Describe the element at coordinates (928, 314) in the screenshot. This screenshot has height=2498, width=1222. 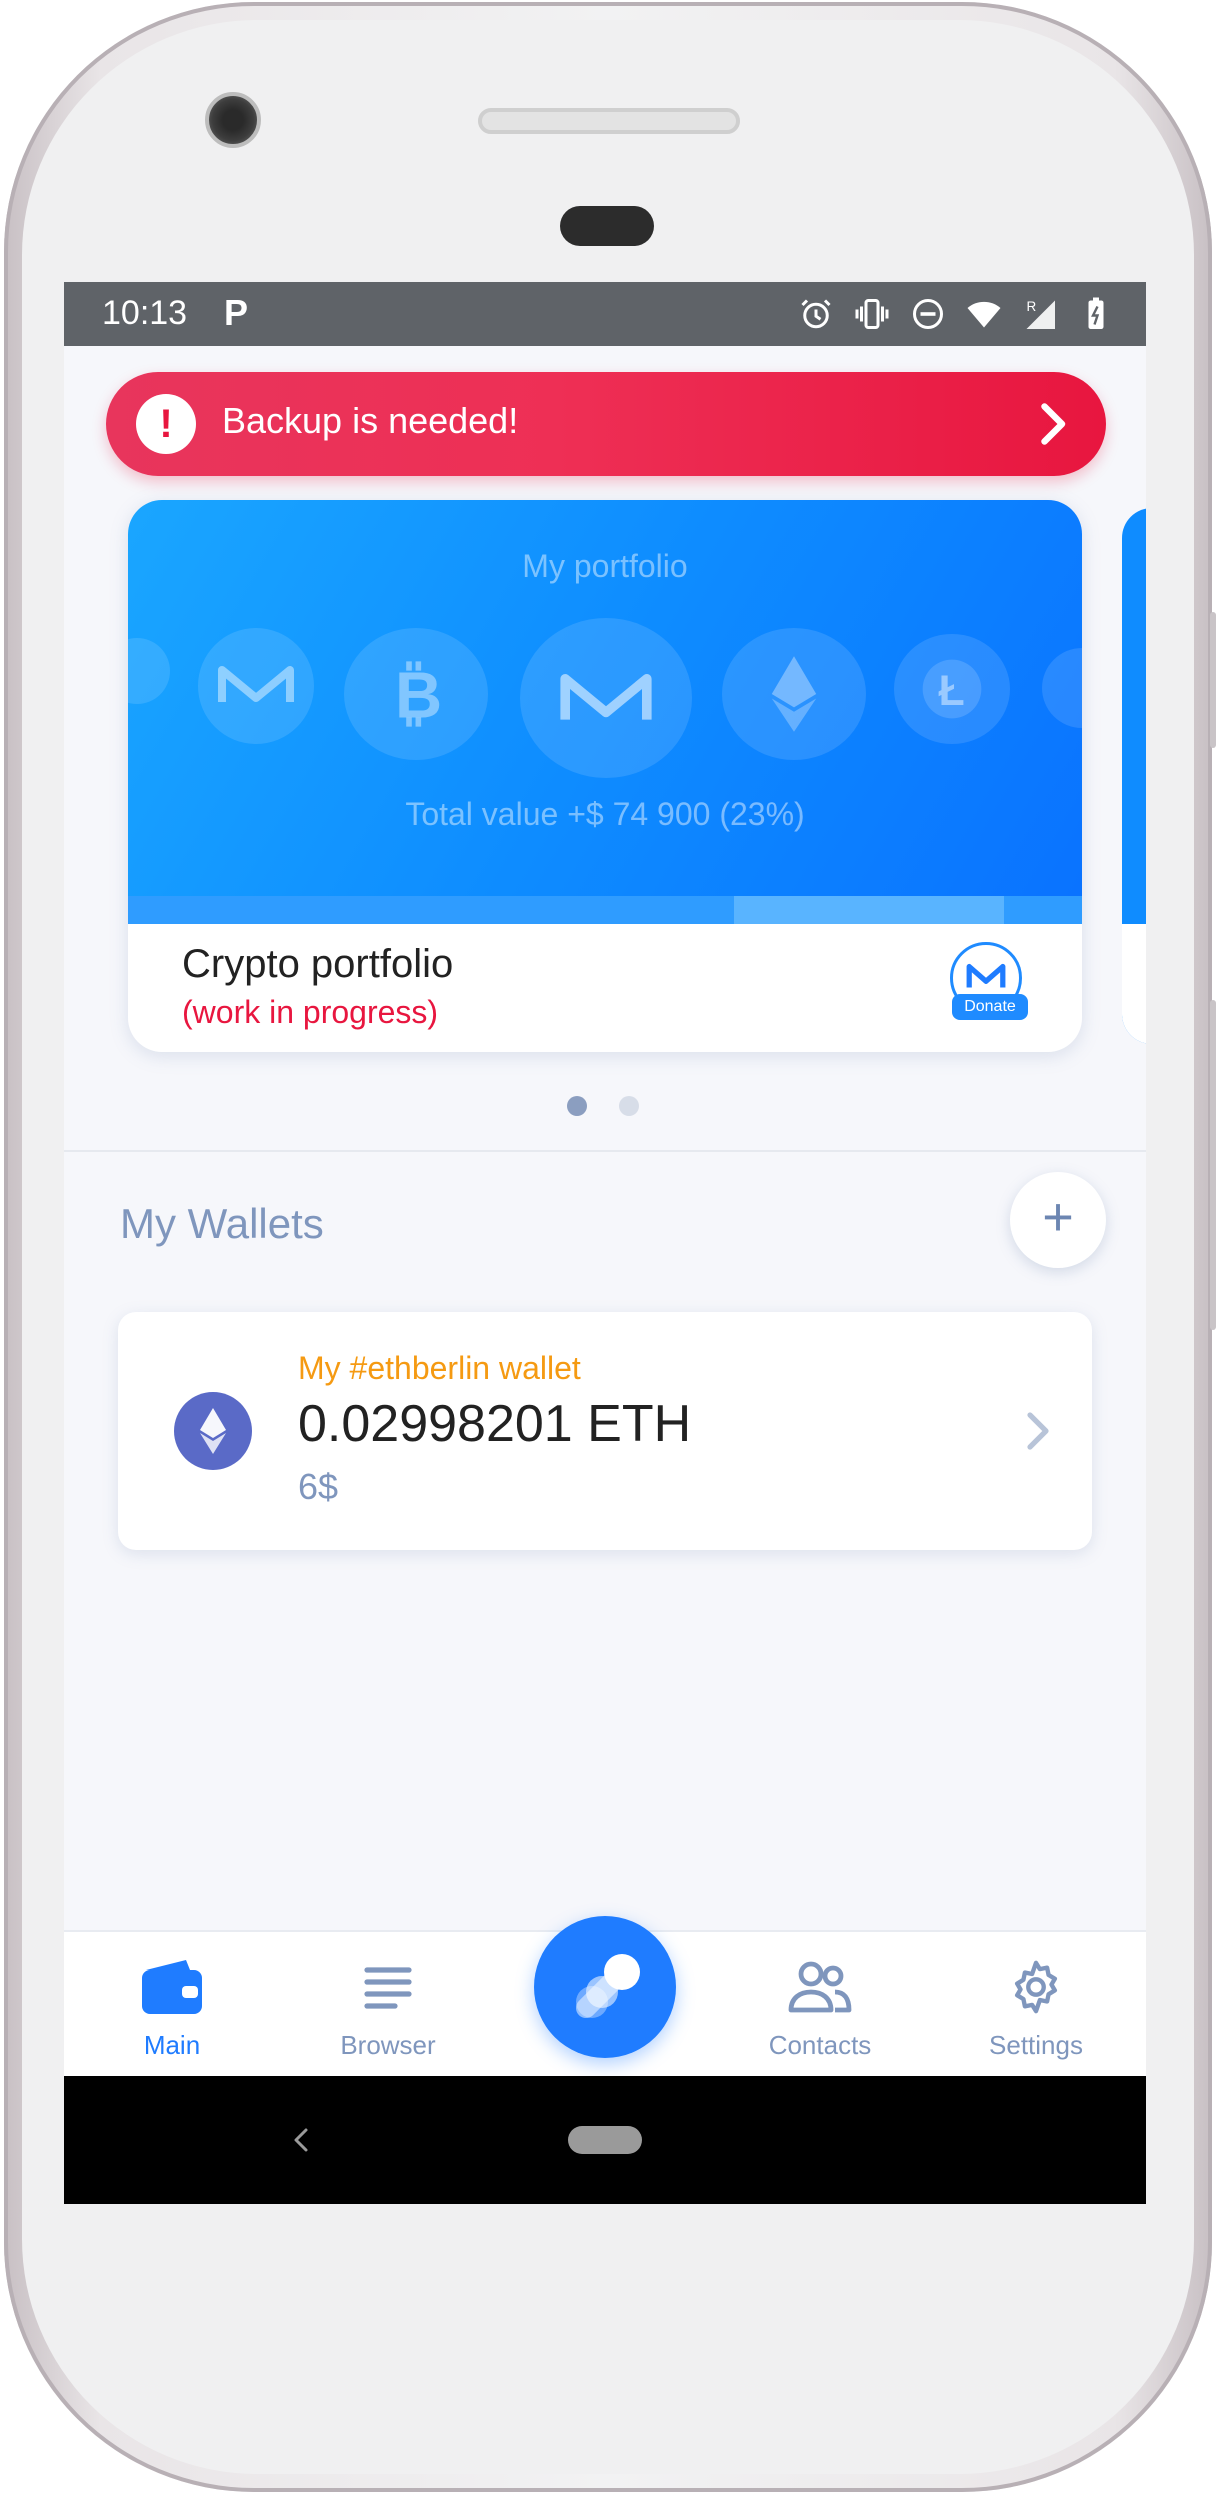
I see `do-not-disturb-icon` at that location.